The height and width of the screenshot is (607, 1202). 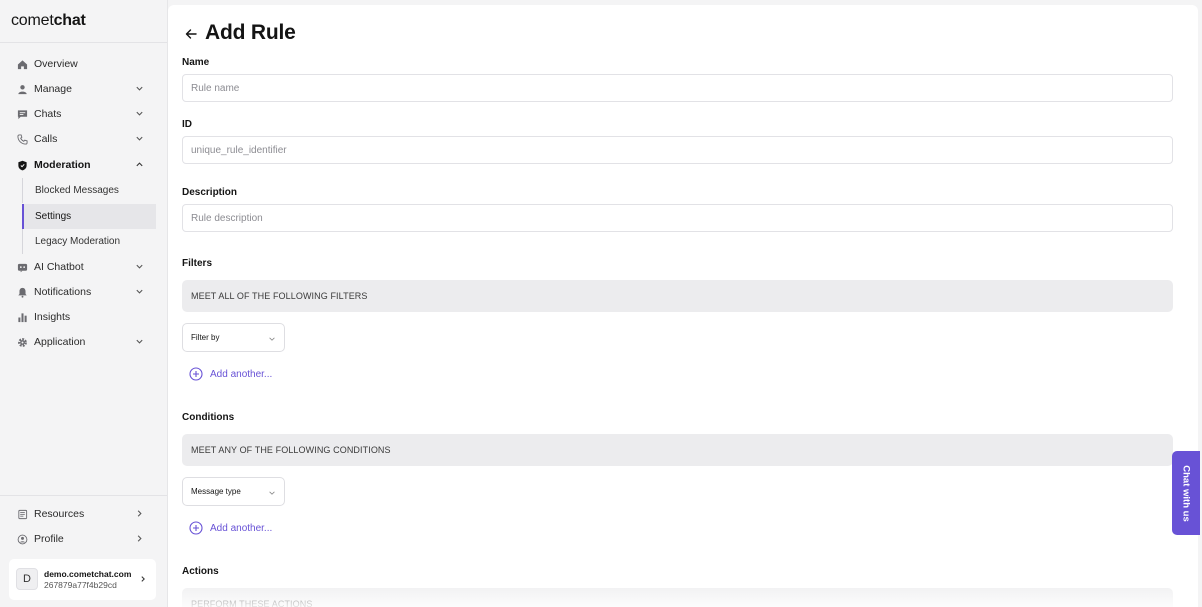 I want to click on sidebar-item-ai-chatbot: AI Chatbot, so click(x=82, y=267).